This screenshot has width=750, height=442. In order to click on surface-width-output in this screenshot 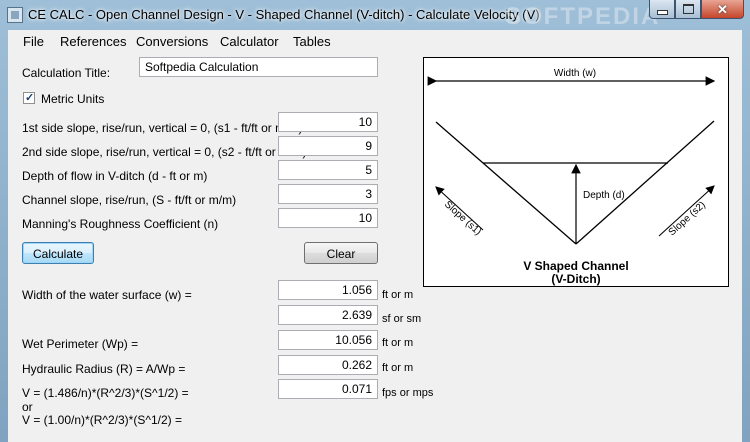, I will do `click(328, 290)`.